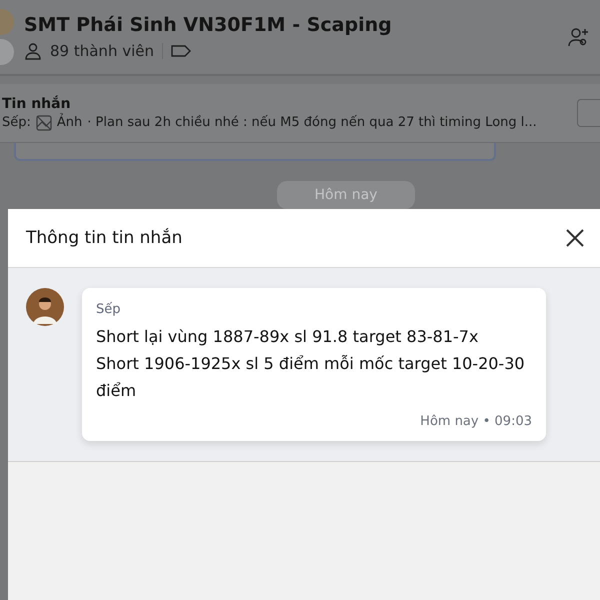 The height and width of the screenshot is (600, 600). Describe the element at coordinates (16, 122) in the screenshot. I see `pinned-sender: Sếp:` at that location.